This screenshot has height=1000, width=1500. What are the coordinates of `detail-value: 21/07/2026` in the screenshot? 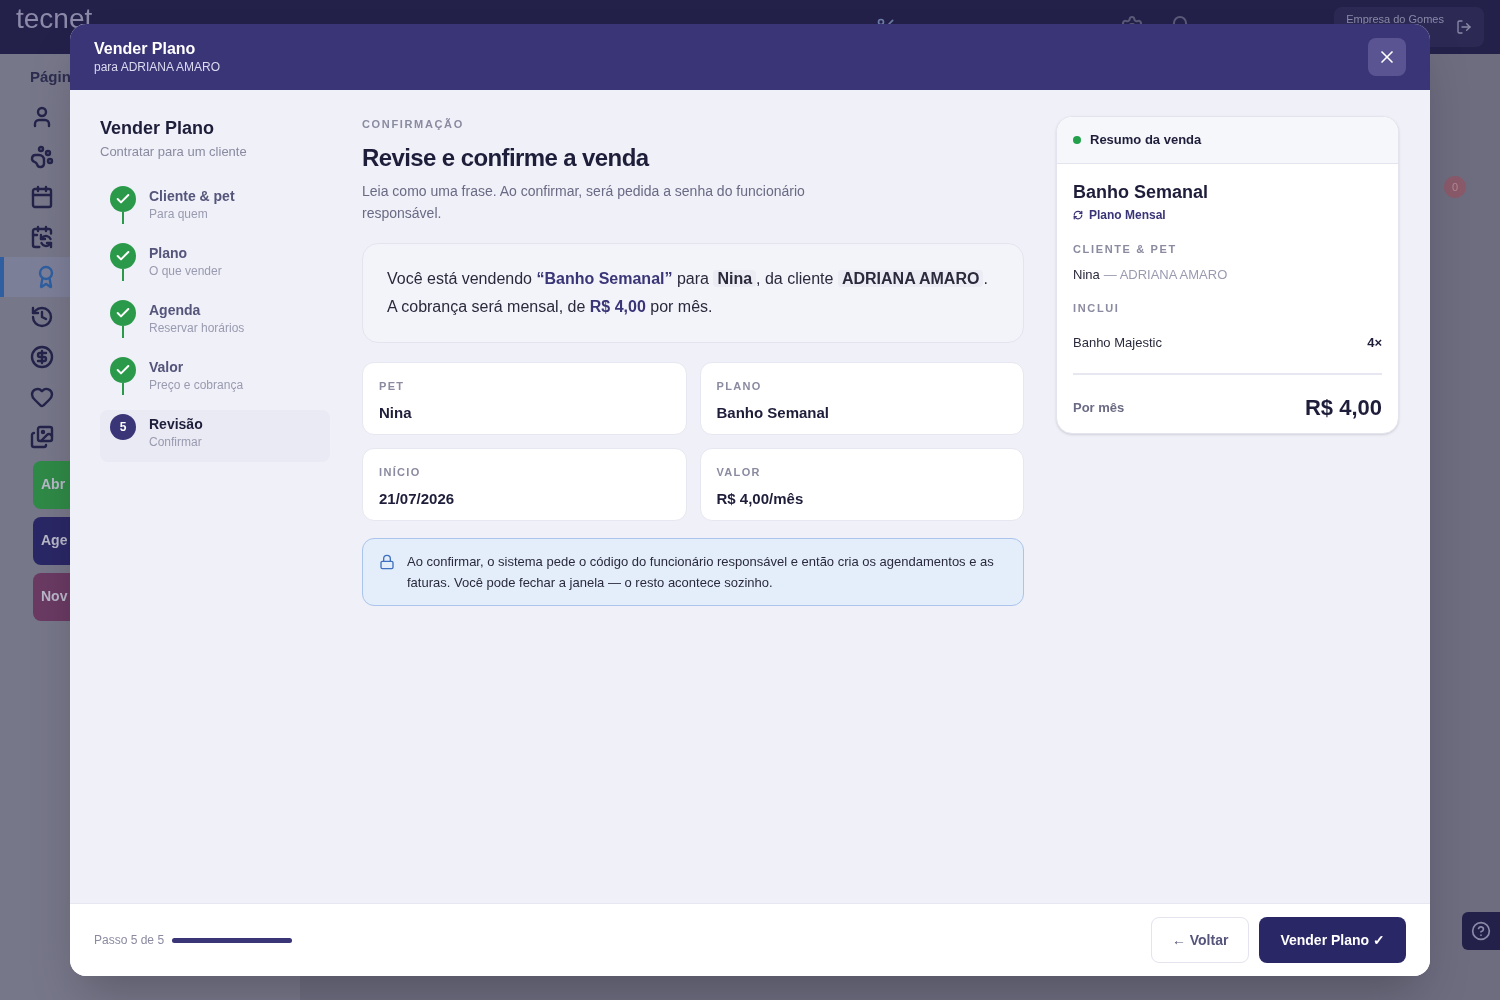 It's located at (417, 499).